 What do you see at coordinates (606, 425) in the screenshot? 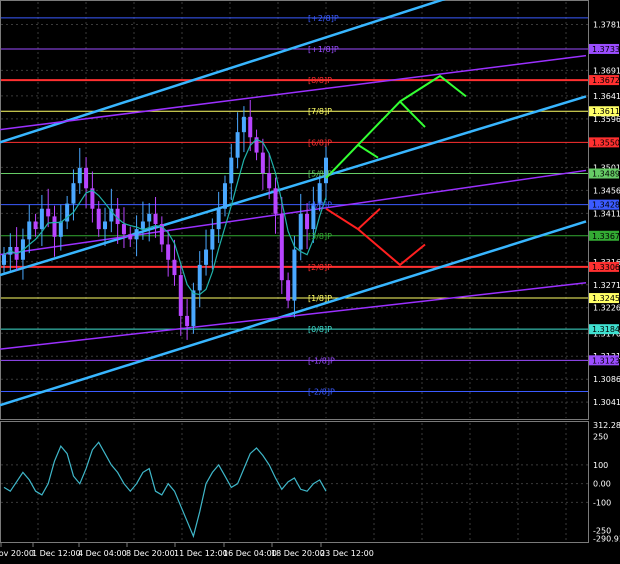
I see `oscillator-tick-label: 312.2872` at bounding box center [606, 425].